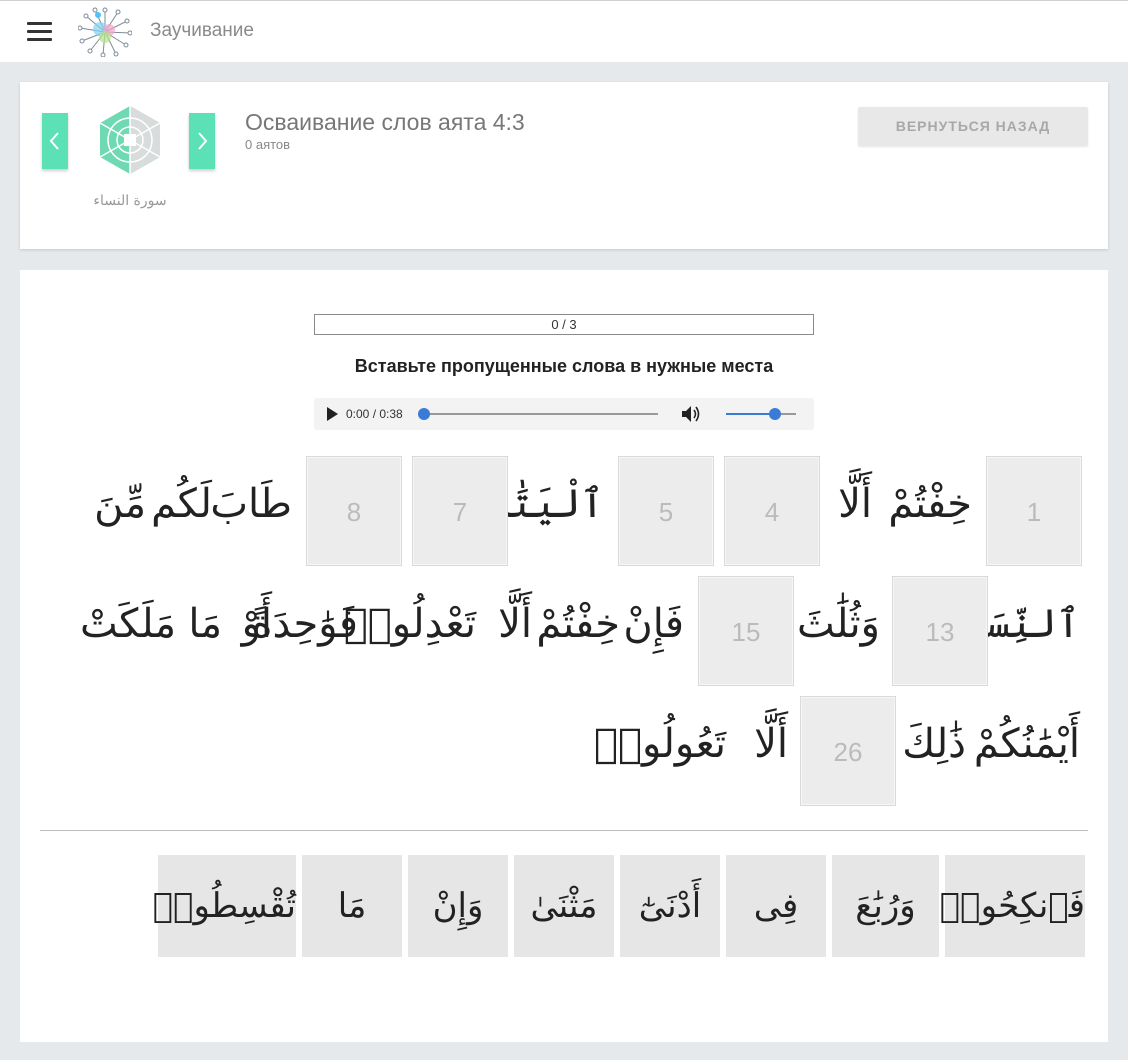 The image size is (1128, 1060). What do you see at coordinates (105, 32) in the screenshot?
I see `starburst-logo-icon` at bounding box center [105, 32].